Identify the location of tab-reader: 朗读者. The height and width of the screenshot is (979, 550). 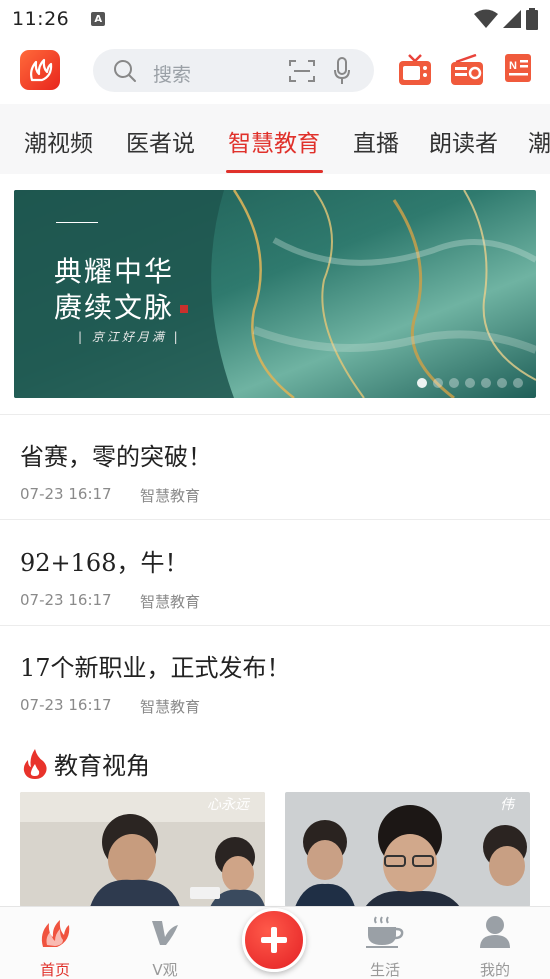
(463, 141).